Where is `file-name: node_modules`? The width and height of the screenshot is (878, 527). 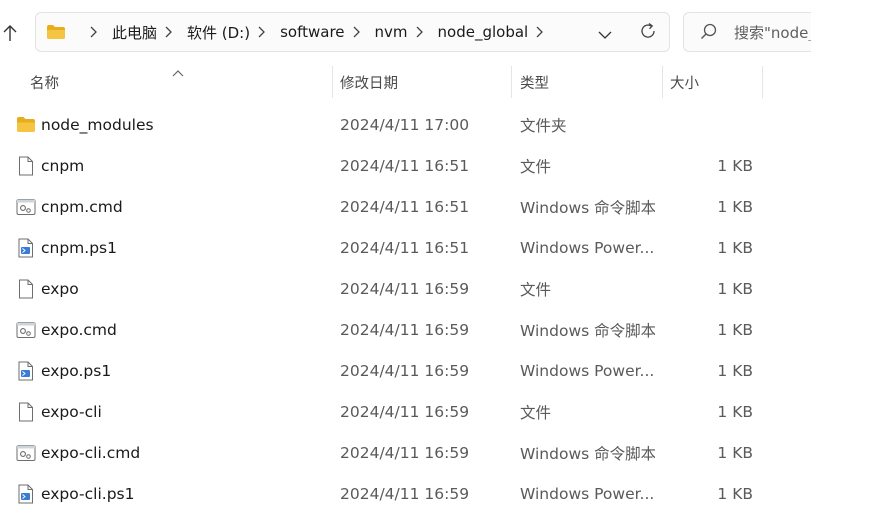 file-name: node_modules is located at coordinates (97, 124).